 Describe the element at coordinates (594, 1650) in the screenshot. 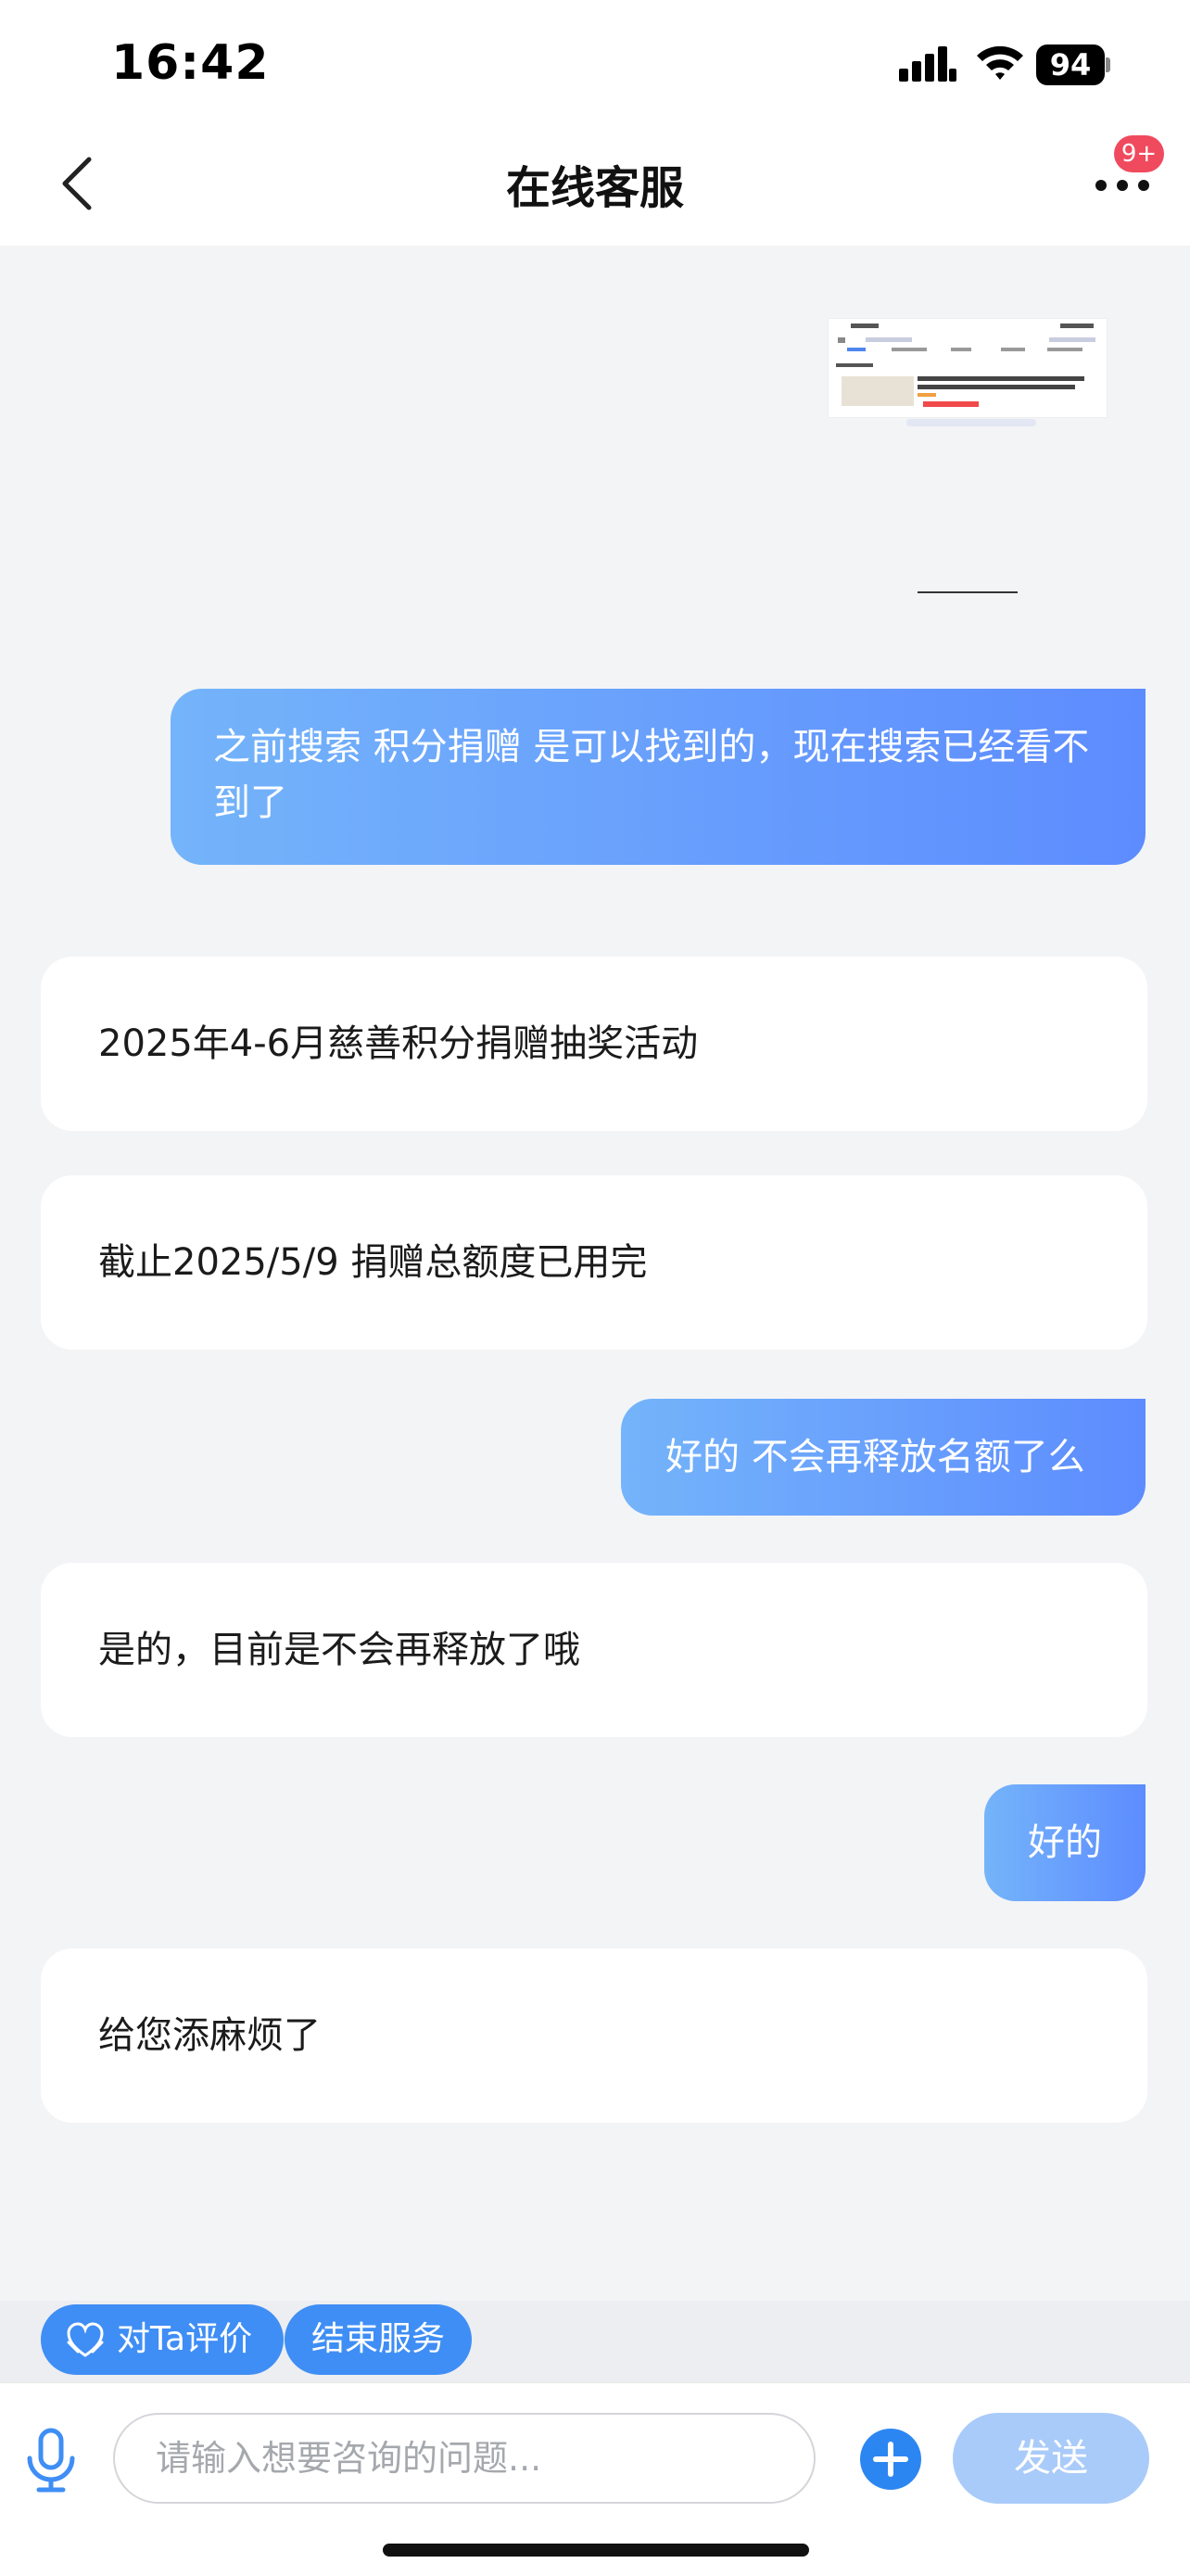

I see `agent-message-bubble: 是的，目前是不会再释放了哦` at that location.